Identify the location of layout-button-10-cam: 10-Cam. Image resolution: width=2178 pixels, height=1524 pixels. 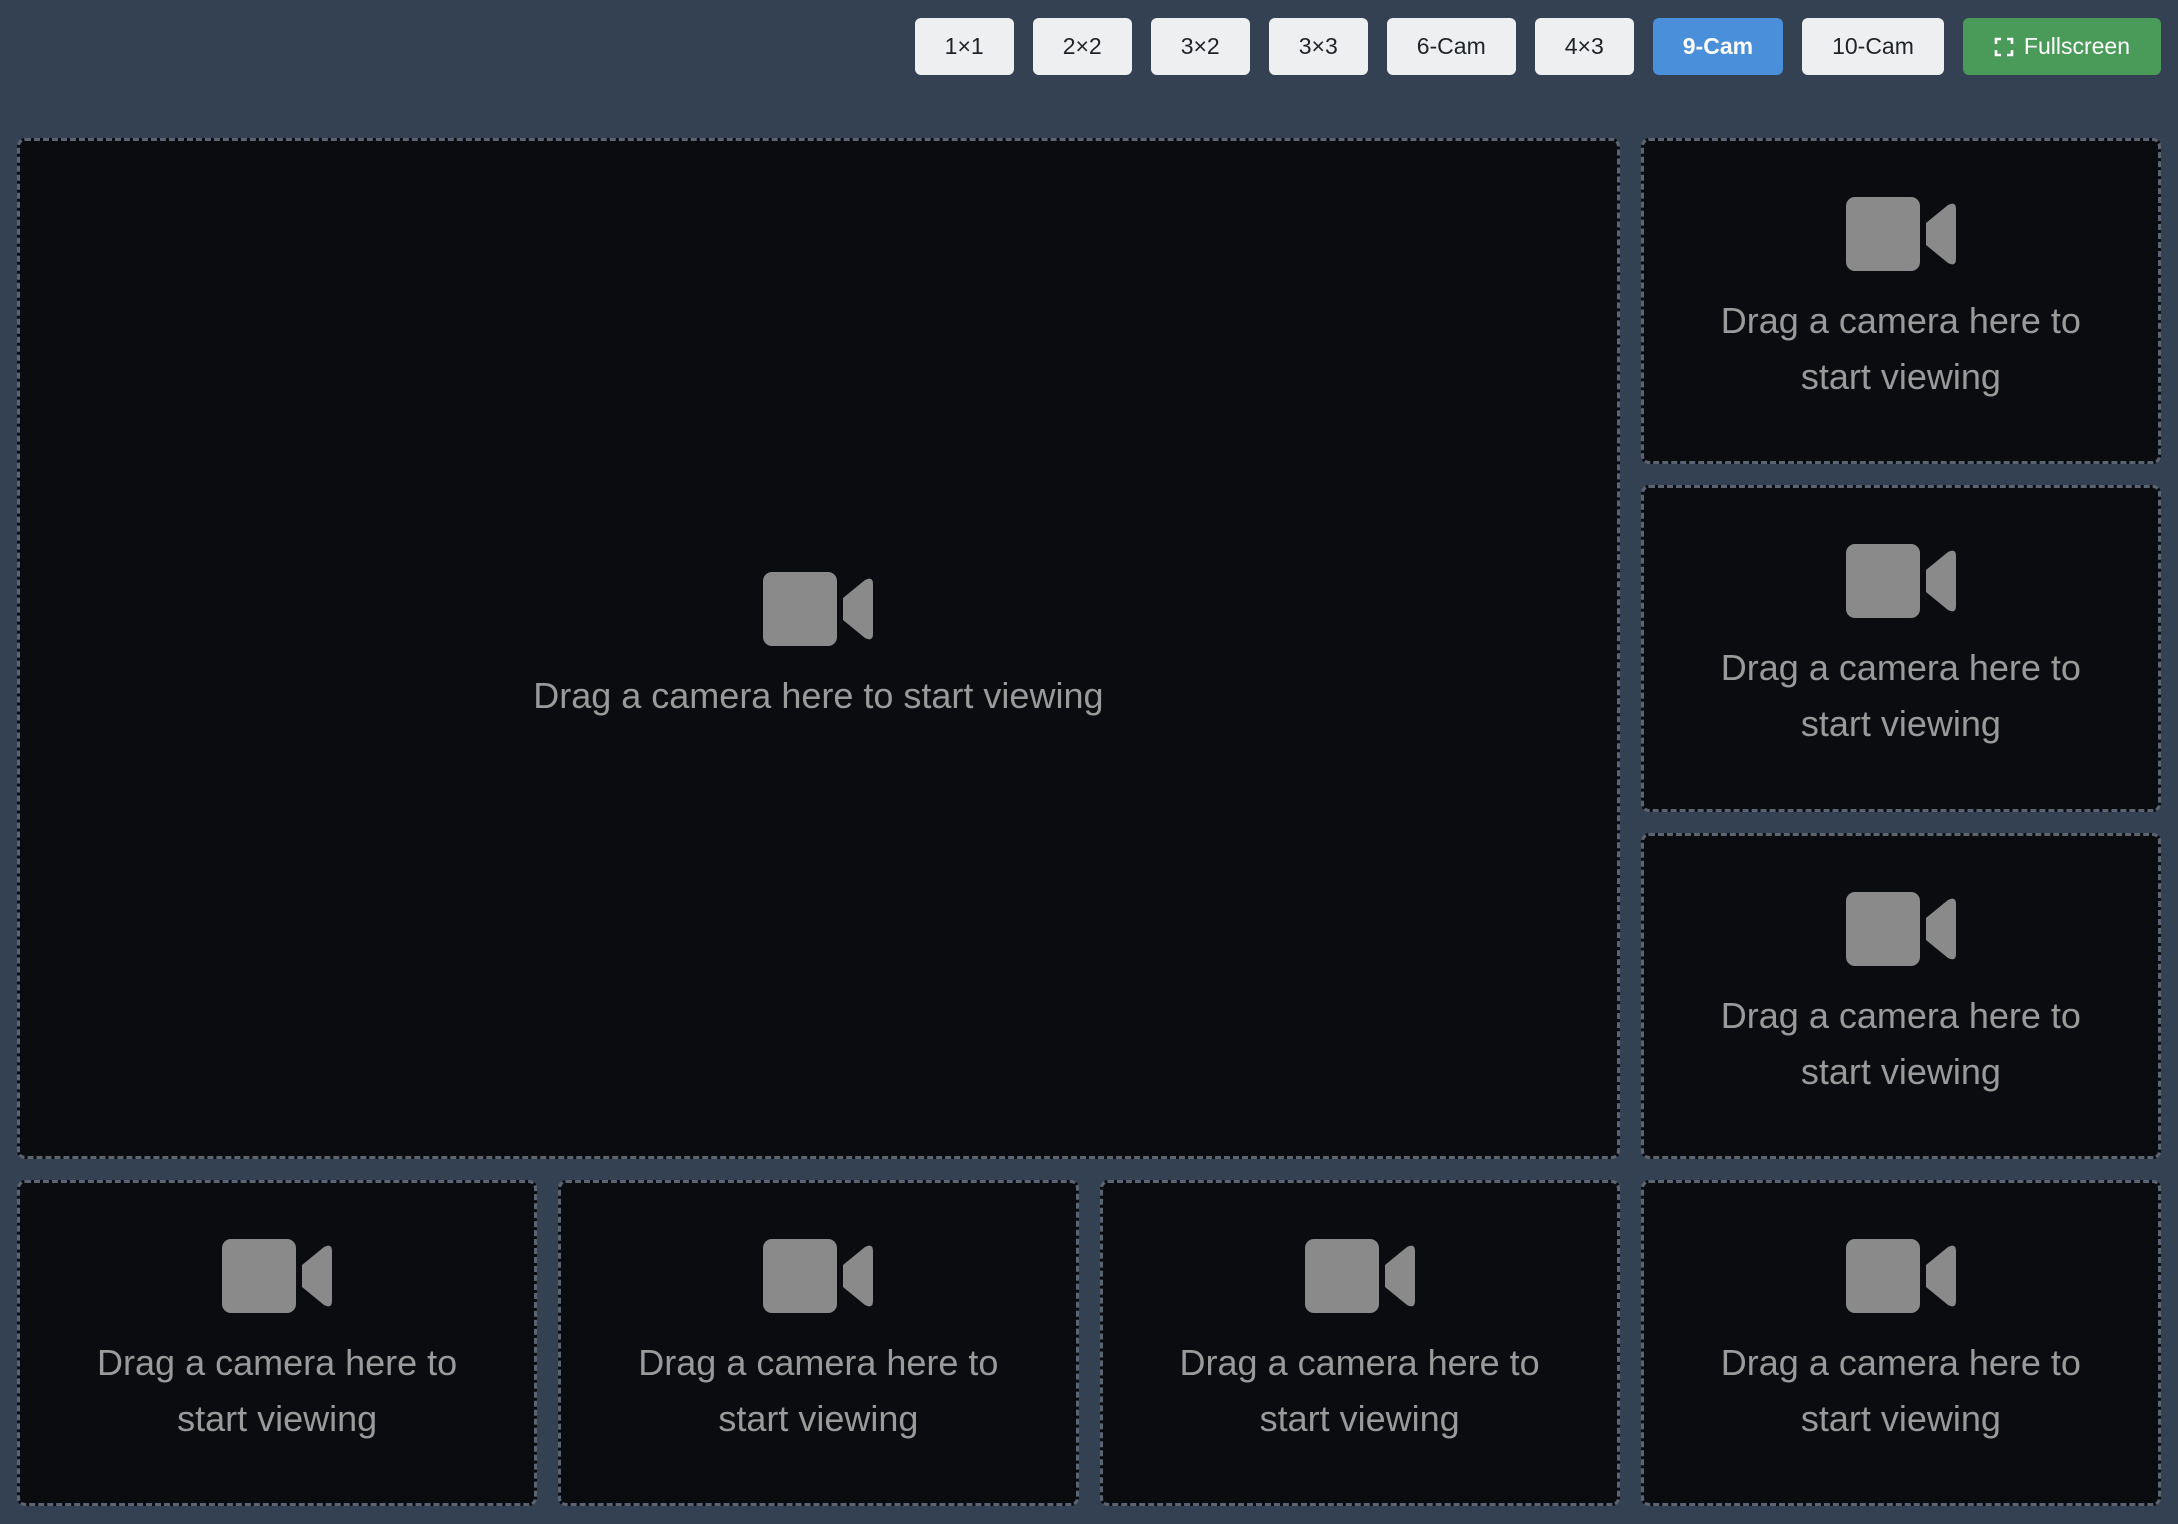
(1873, 46).